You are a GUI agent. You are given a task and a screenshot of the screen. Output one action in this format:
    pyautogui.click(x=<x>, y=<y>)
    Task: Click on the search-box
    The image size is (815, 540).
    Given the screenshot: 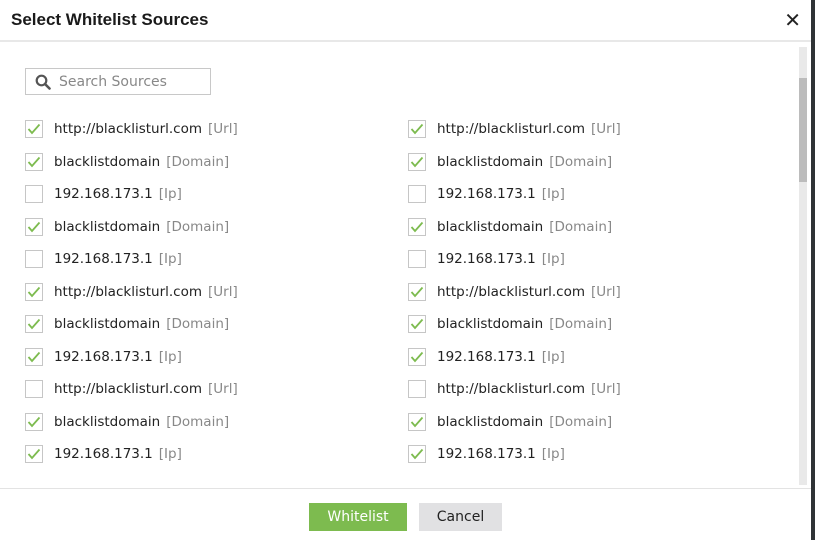 What is the action you would take?
    pyautogui.click(x=118, y=81)
    